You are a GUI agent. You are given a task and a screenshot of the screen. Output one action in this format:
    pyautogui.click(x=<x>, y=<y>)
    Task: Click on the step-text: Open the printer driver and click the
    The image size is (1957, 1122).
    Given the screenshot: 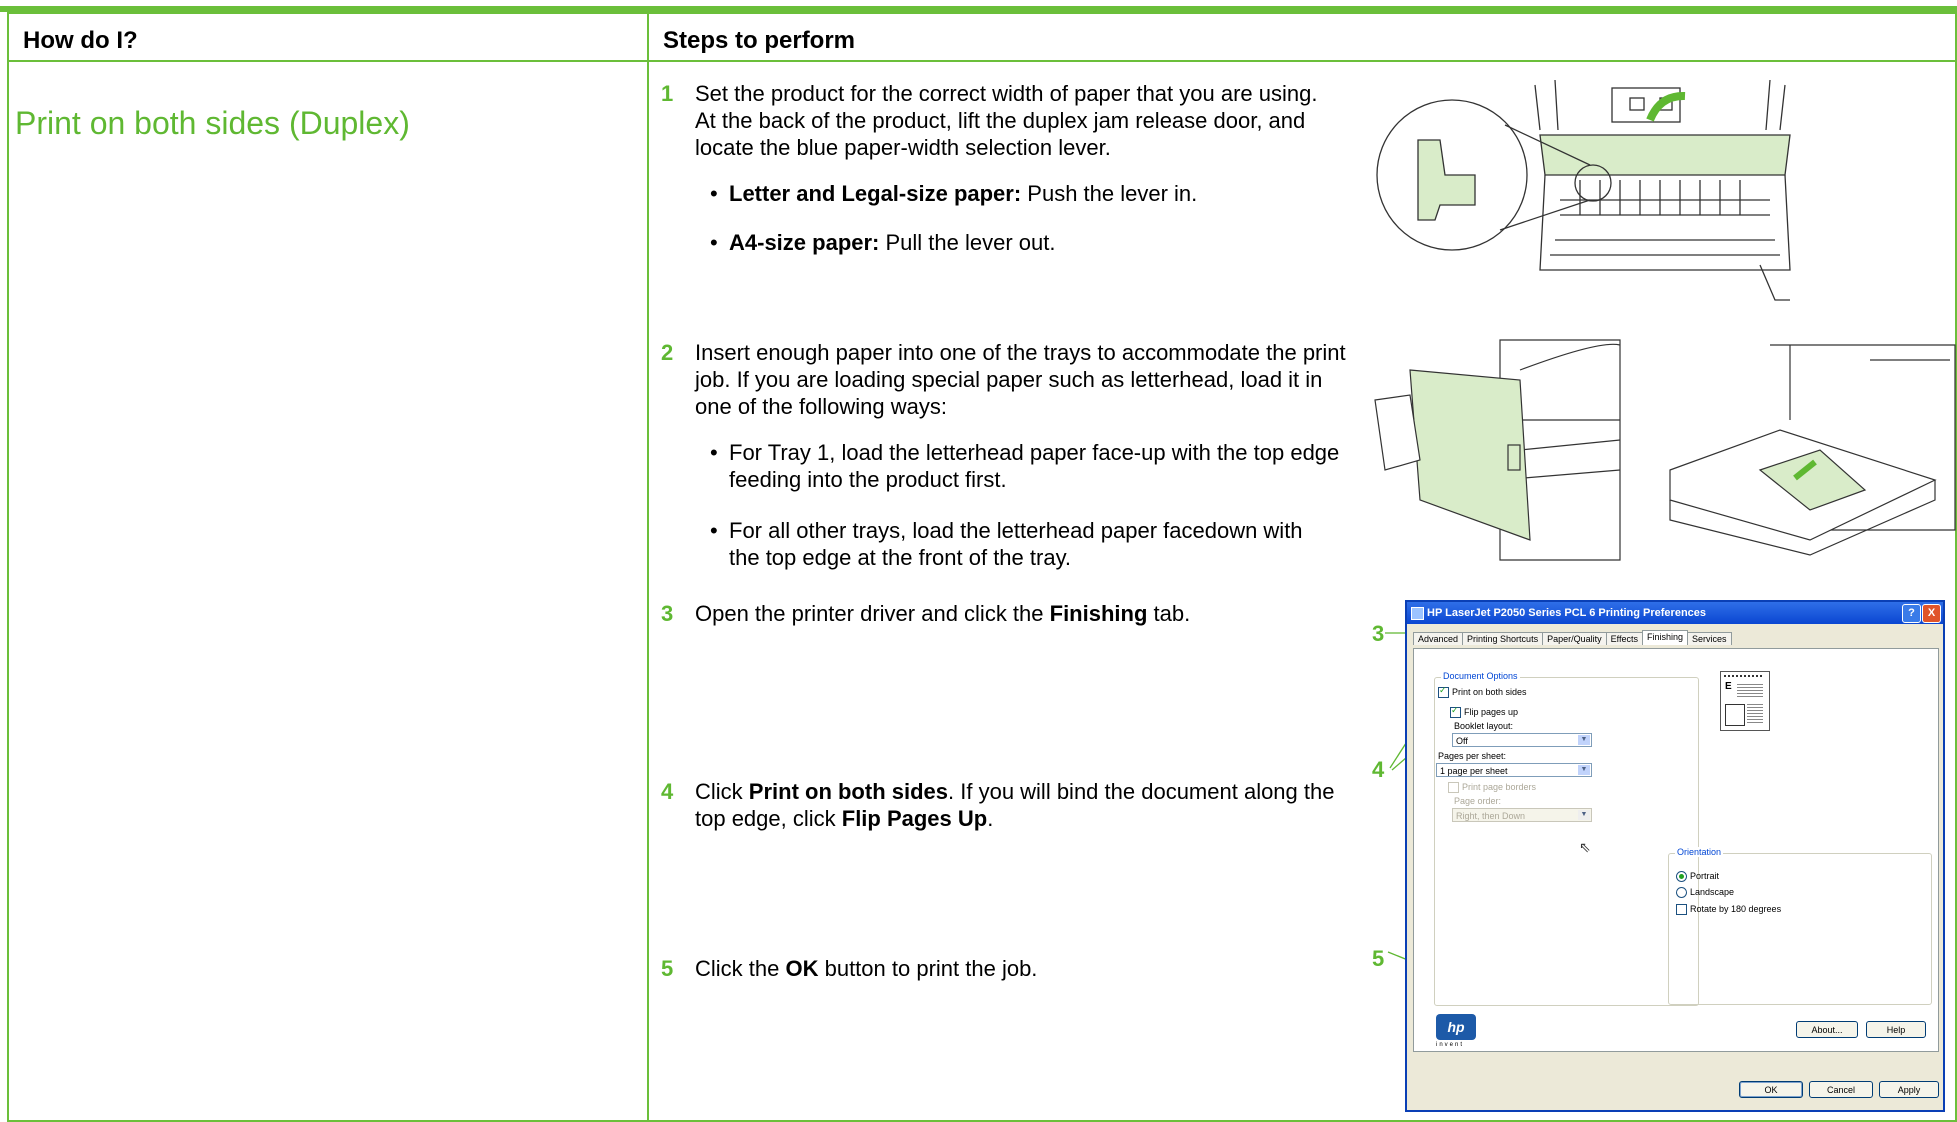 What is the action you would take?
    pyautogui.click(x=872, y=613)
    